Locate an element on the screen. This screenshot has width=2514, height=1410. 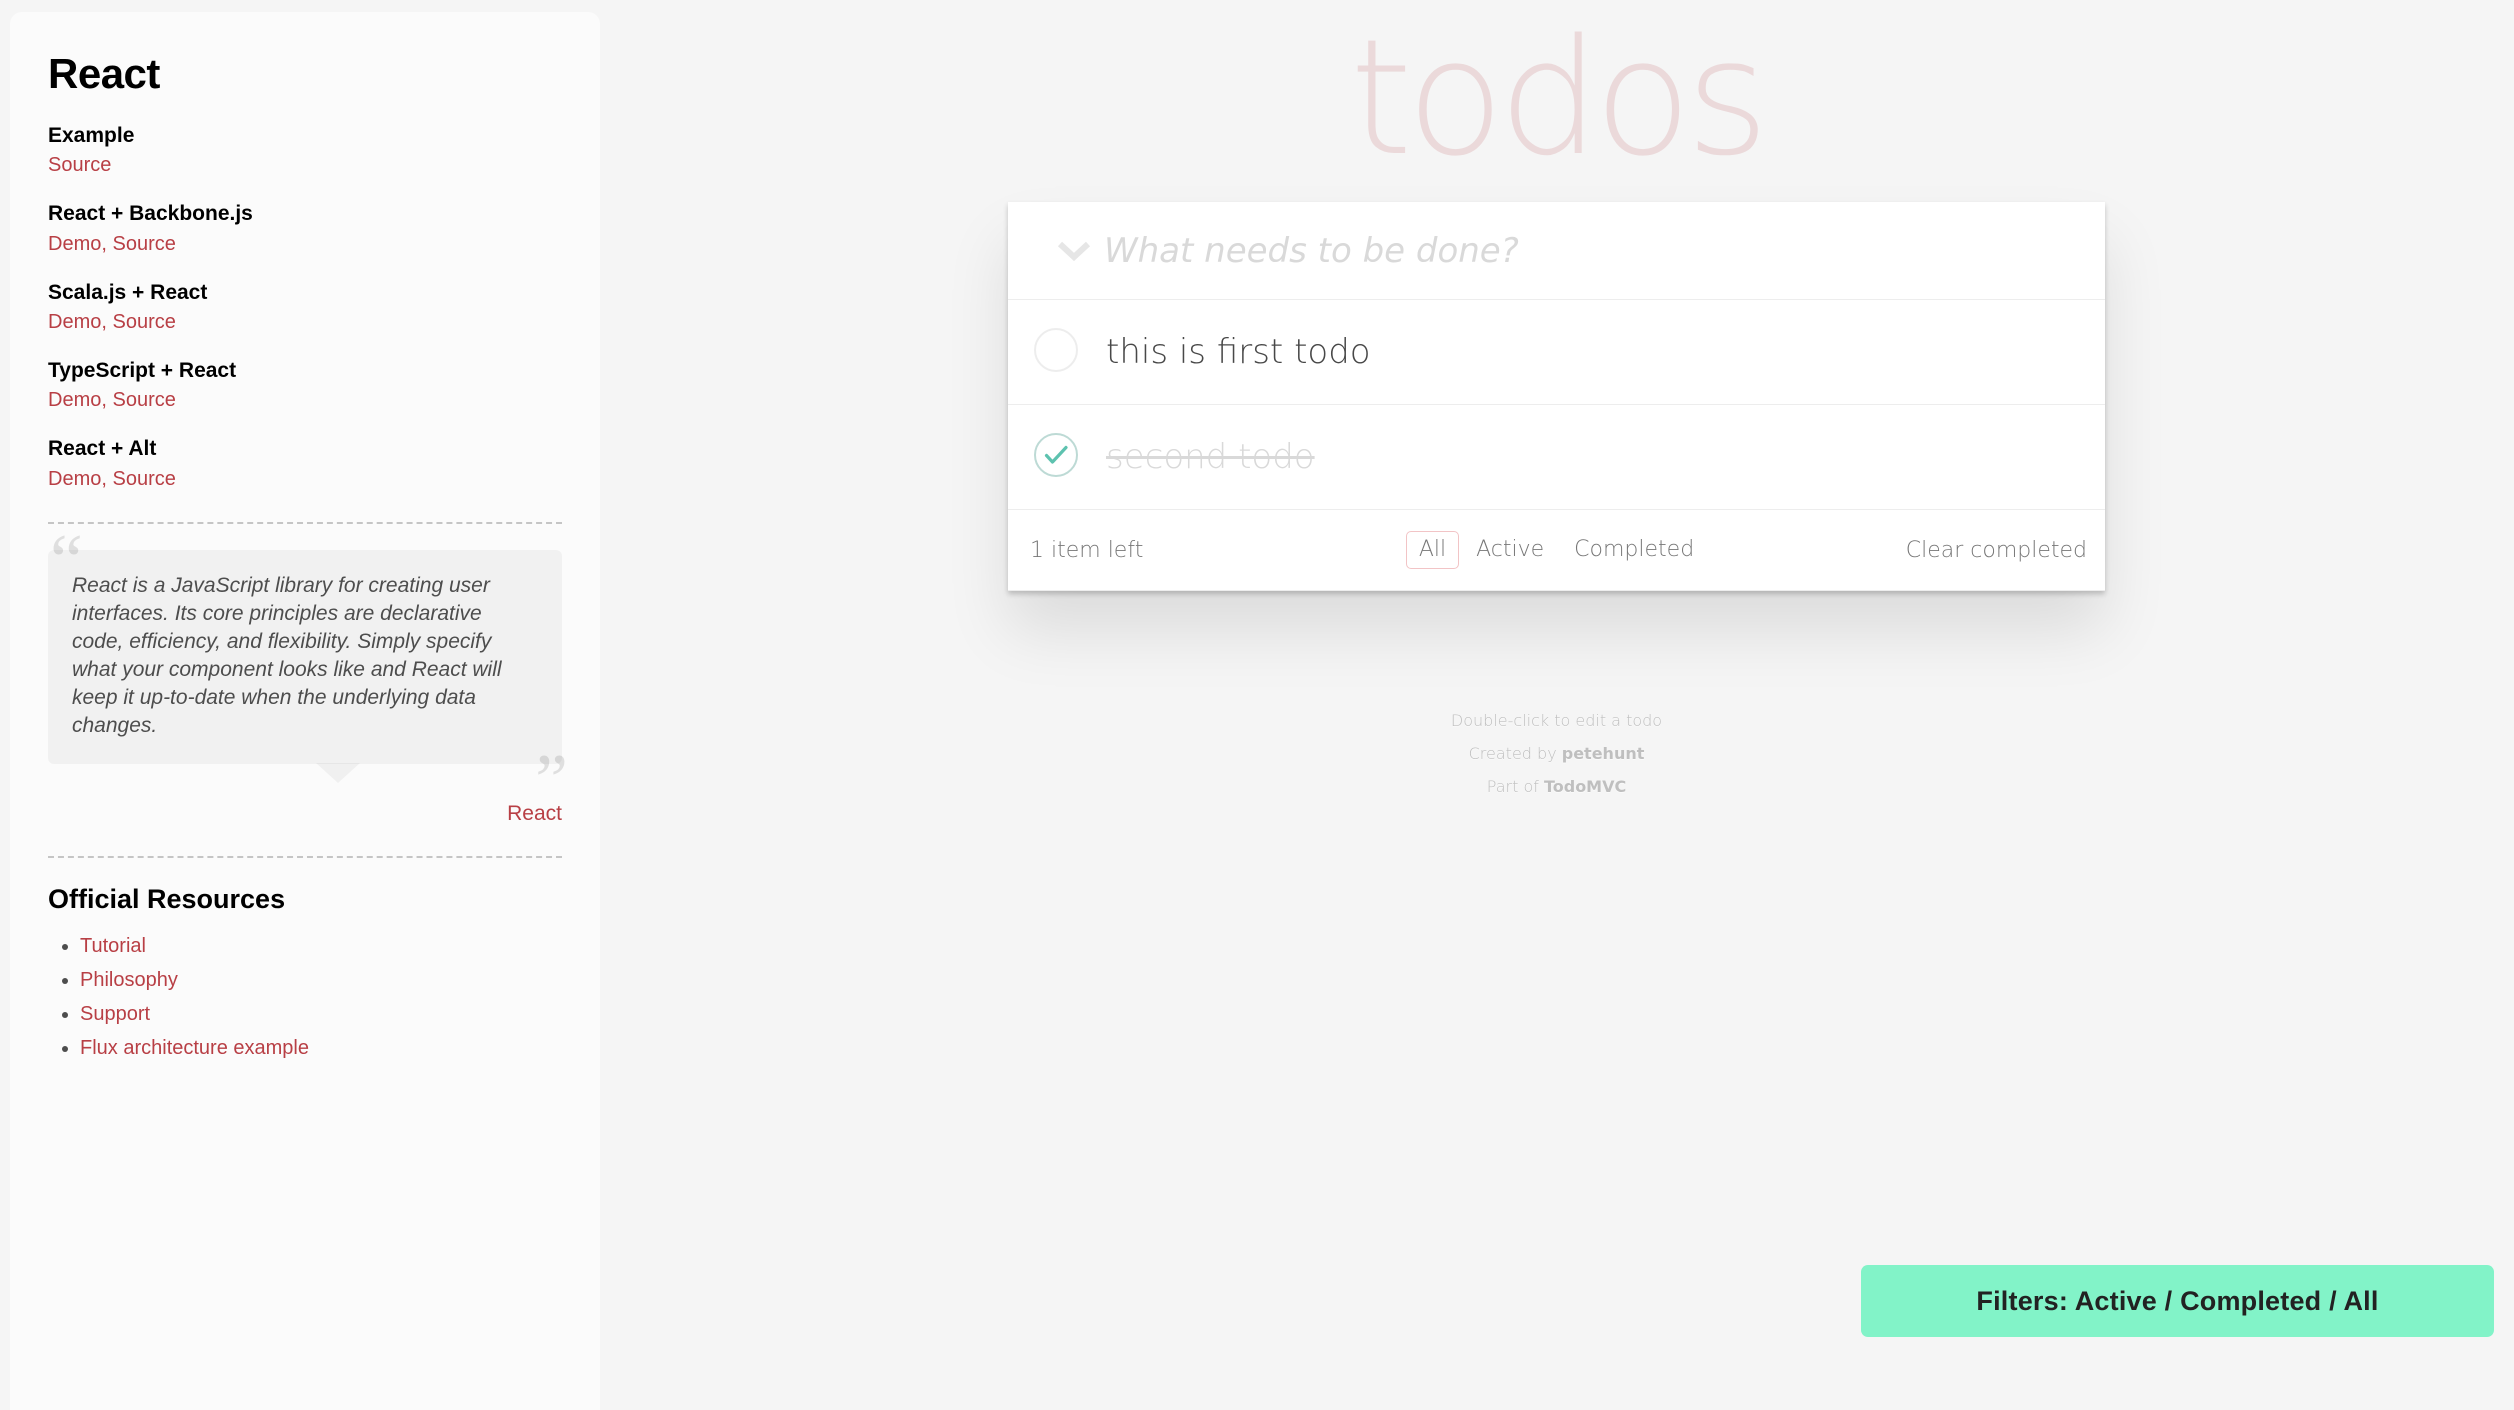
info-partof: Part of TodoMVC is located at coordinates (1556, 787).